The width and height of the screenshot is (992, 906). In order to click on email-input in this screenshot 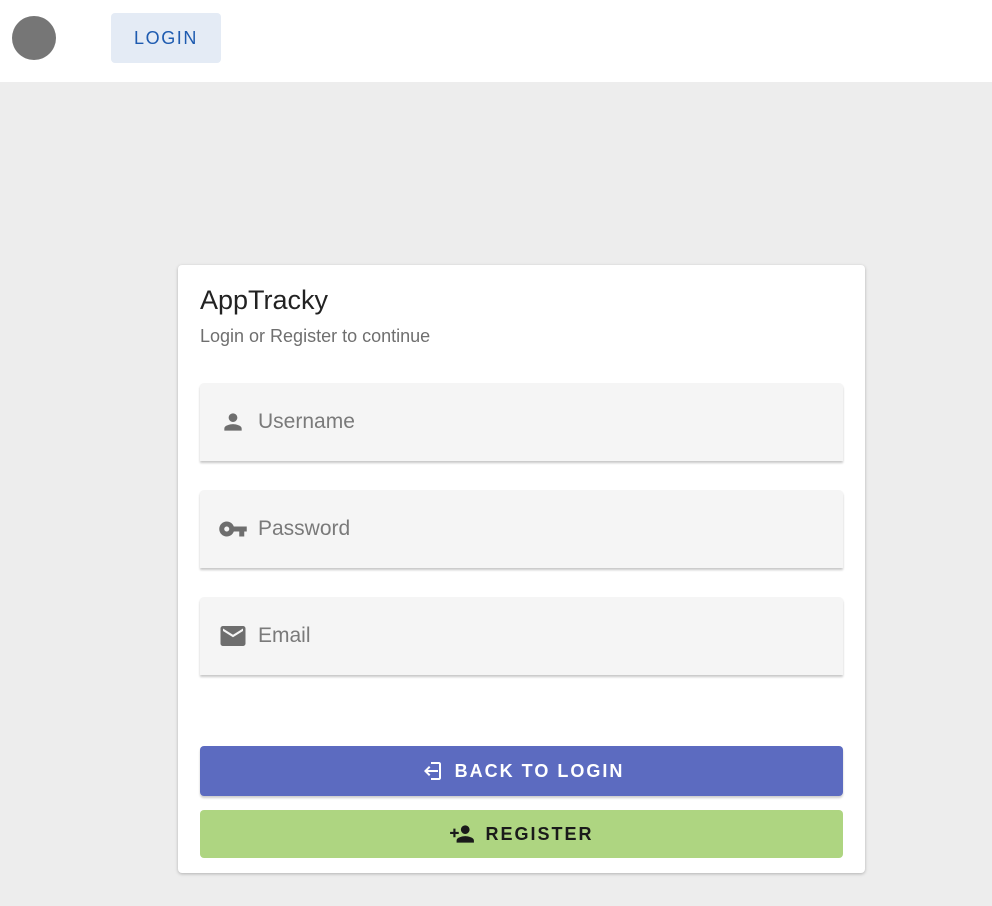, I will do `click(538, 636)`.